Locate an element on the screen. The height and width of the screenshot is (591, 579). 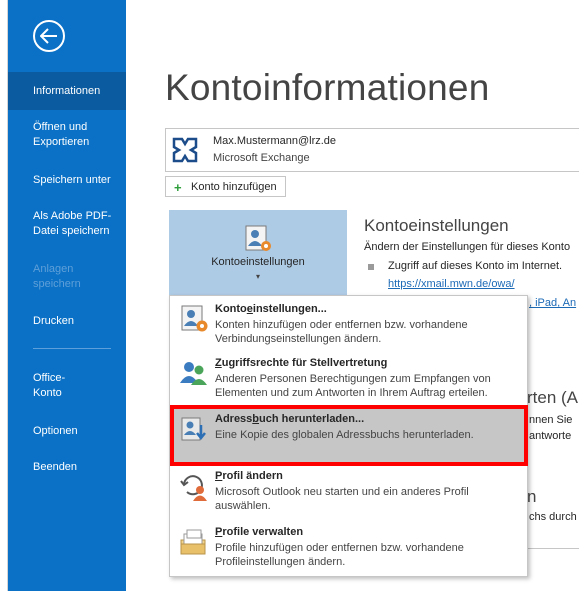
delegate-people-icon is located at coordinates (193, 373).